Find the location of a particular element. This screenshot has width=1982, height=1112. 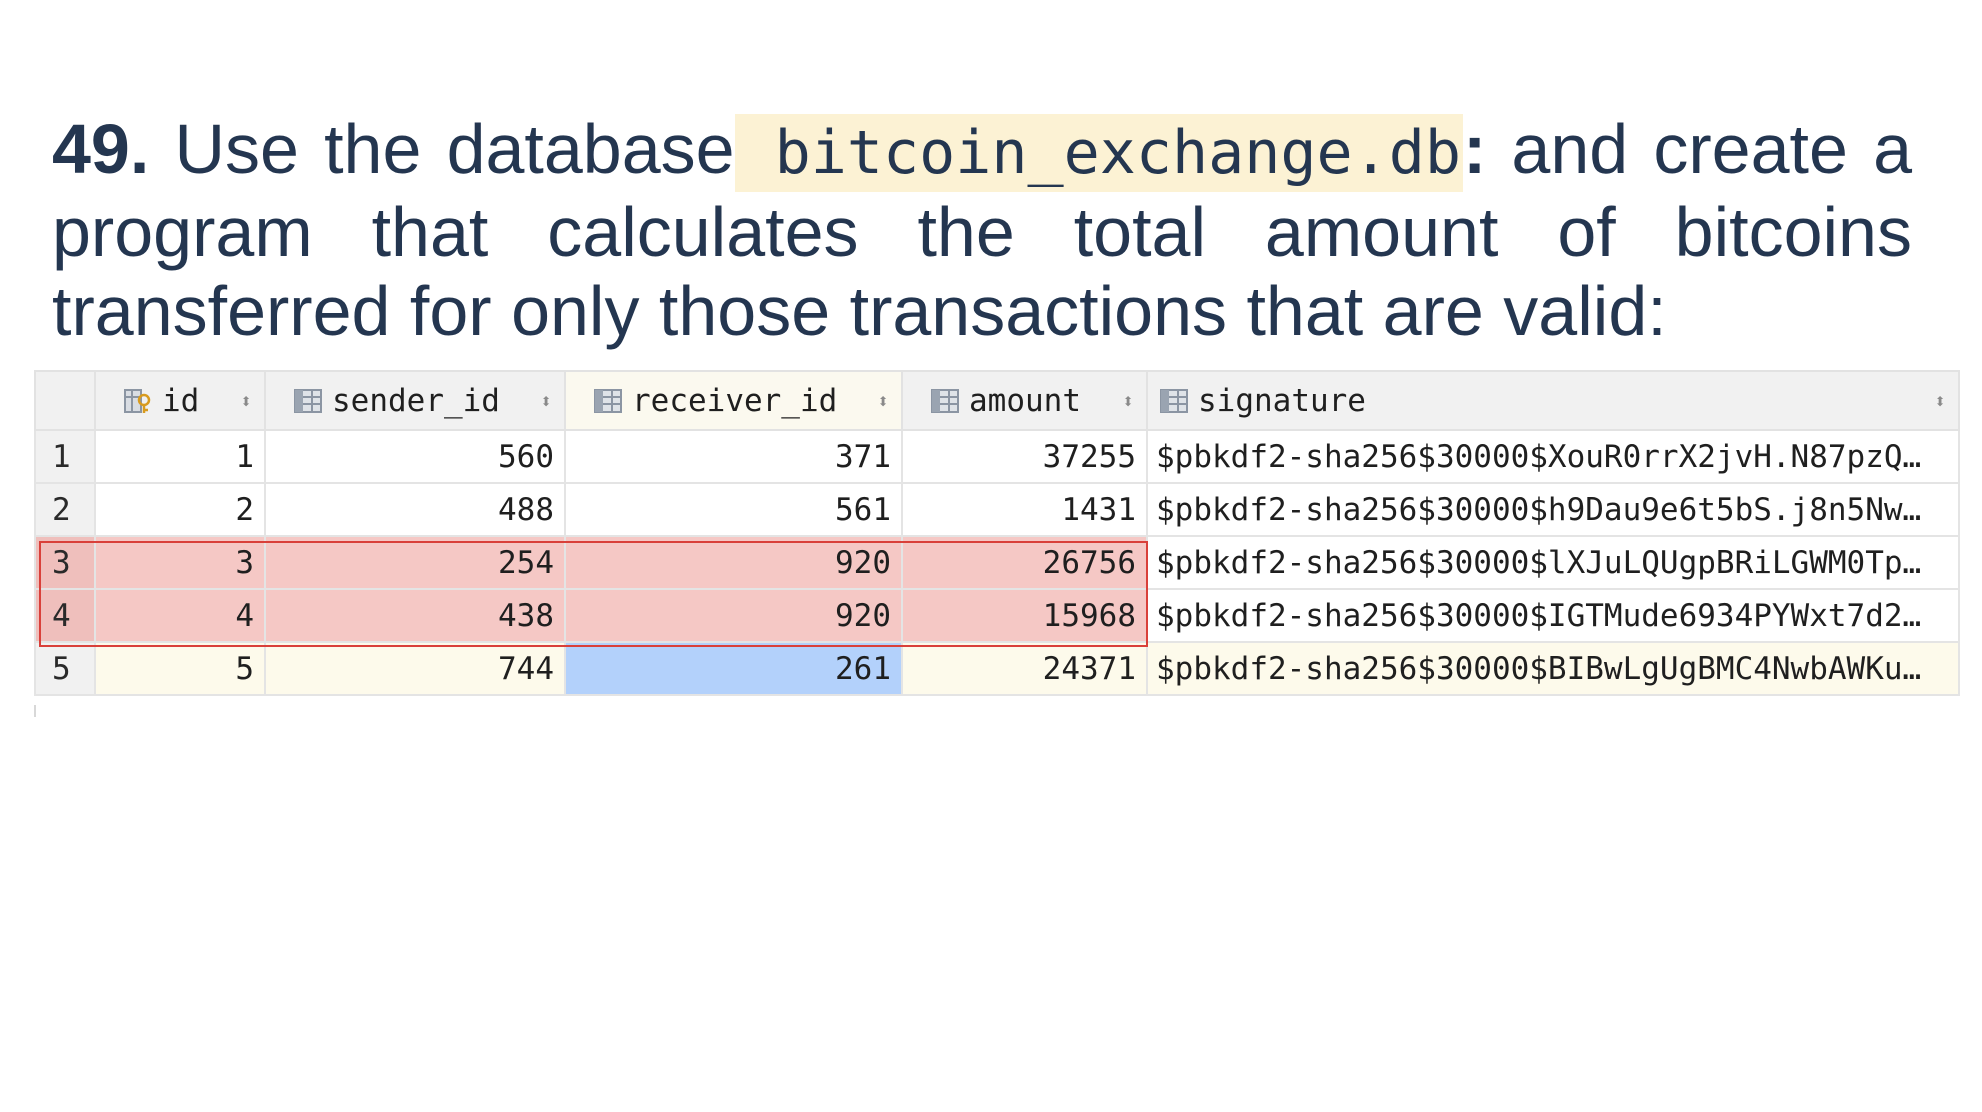

column-header-label: amount is located at coordinates (1025, 400).